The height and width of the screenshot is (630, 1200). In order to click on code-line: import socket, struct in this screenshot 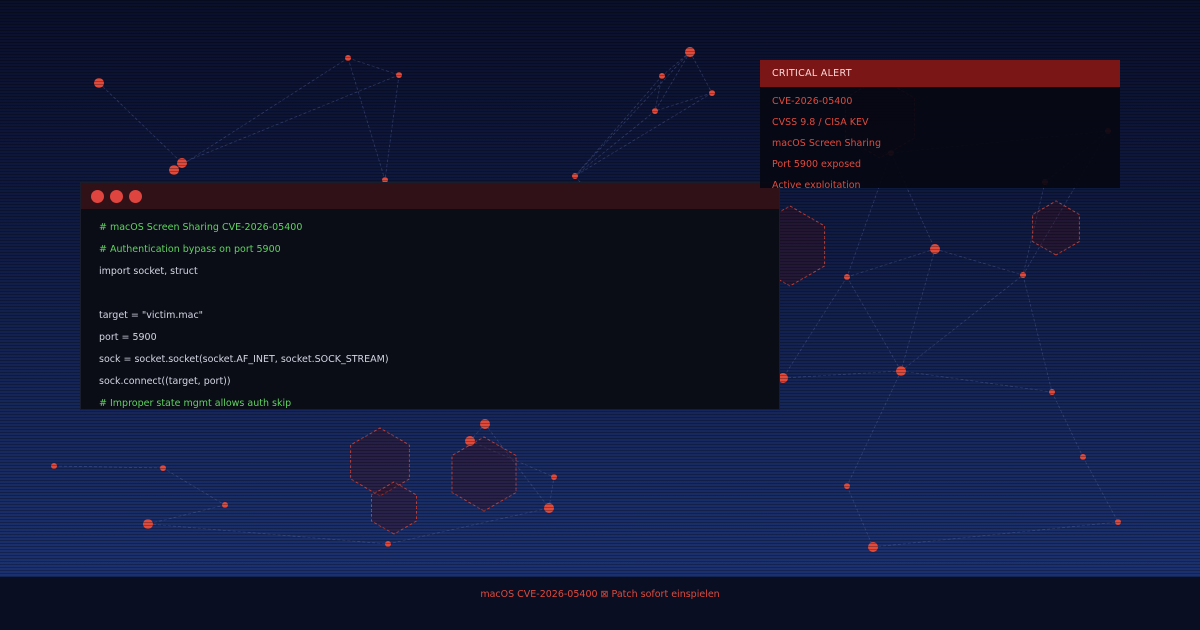, I will do `click(148, 271)`.